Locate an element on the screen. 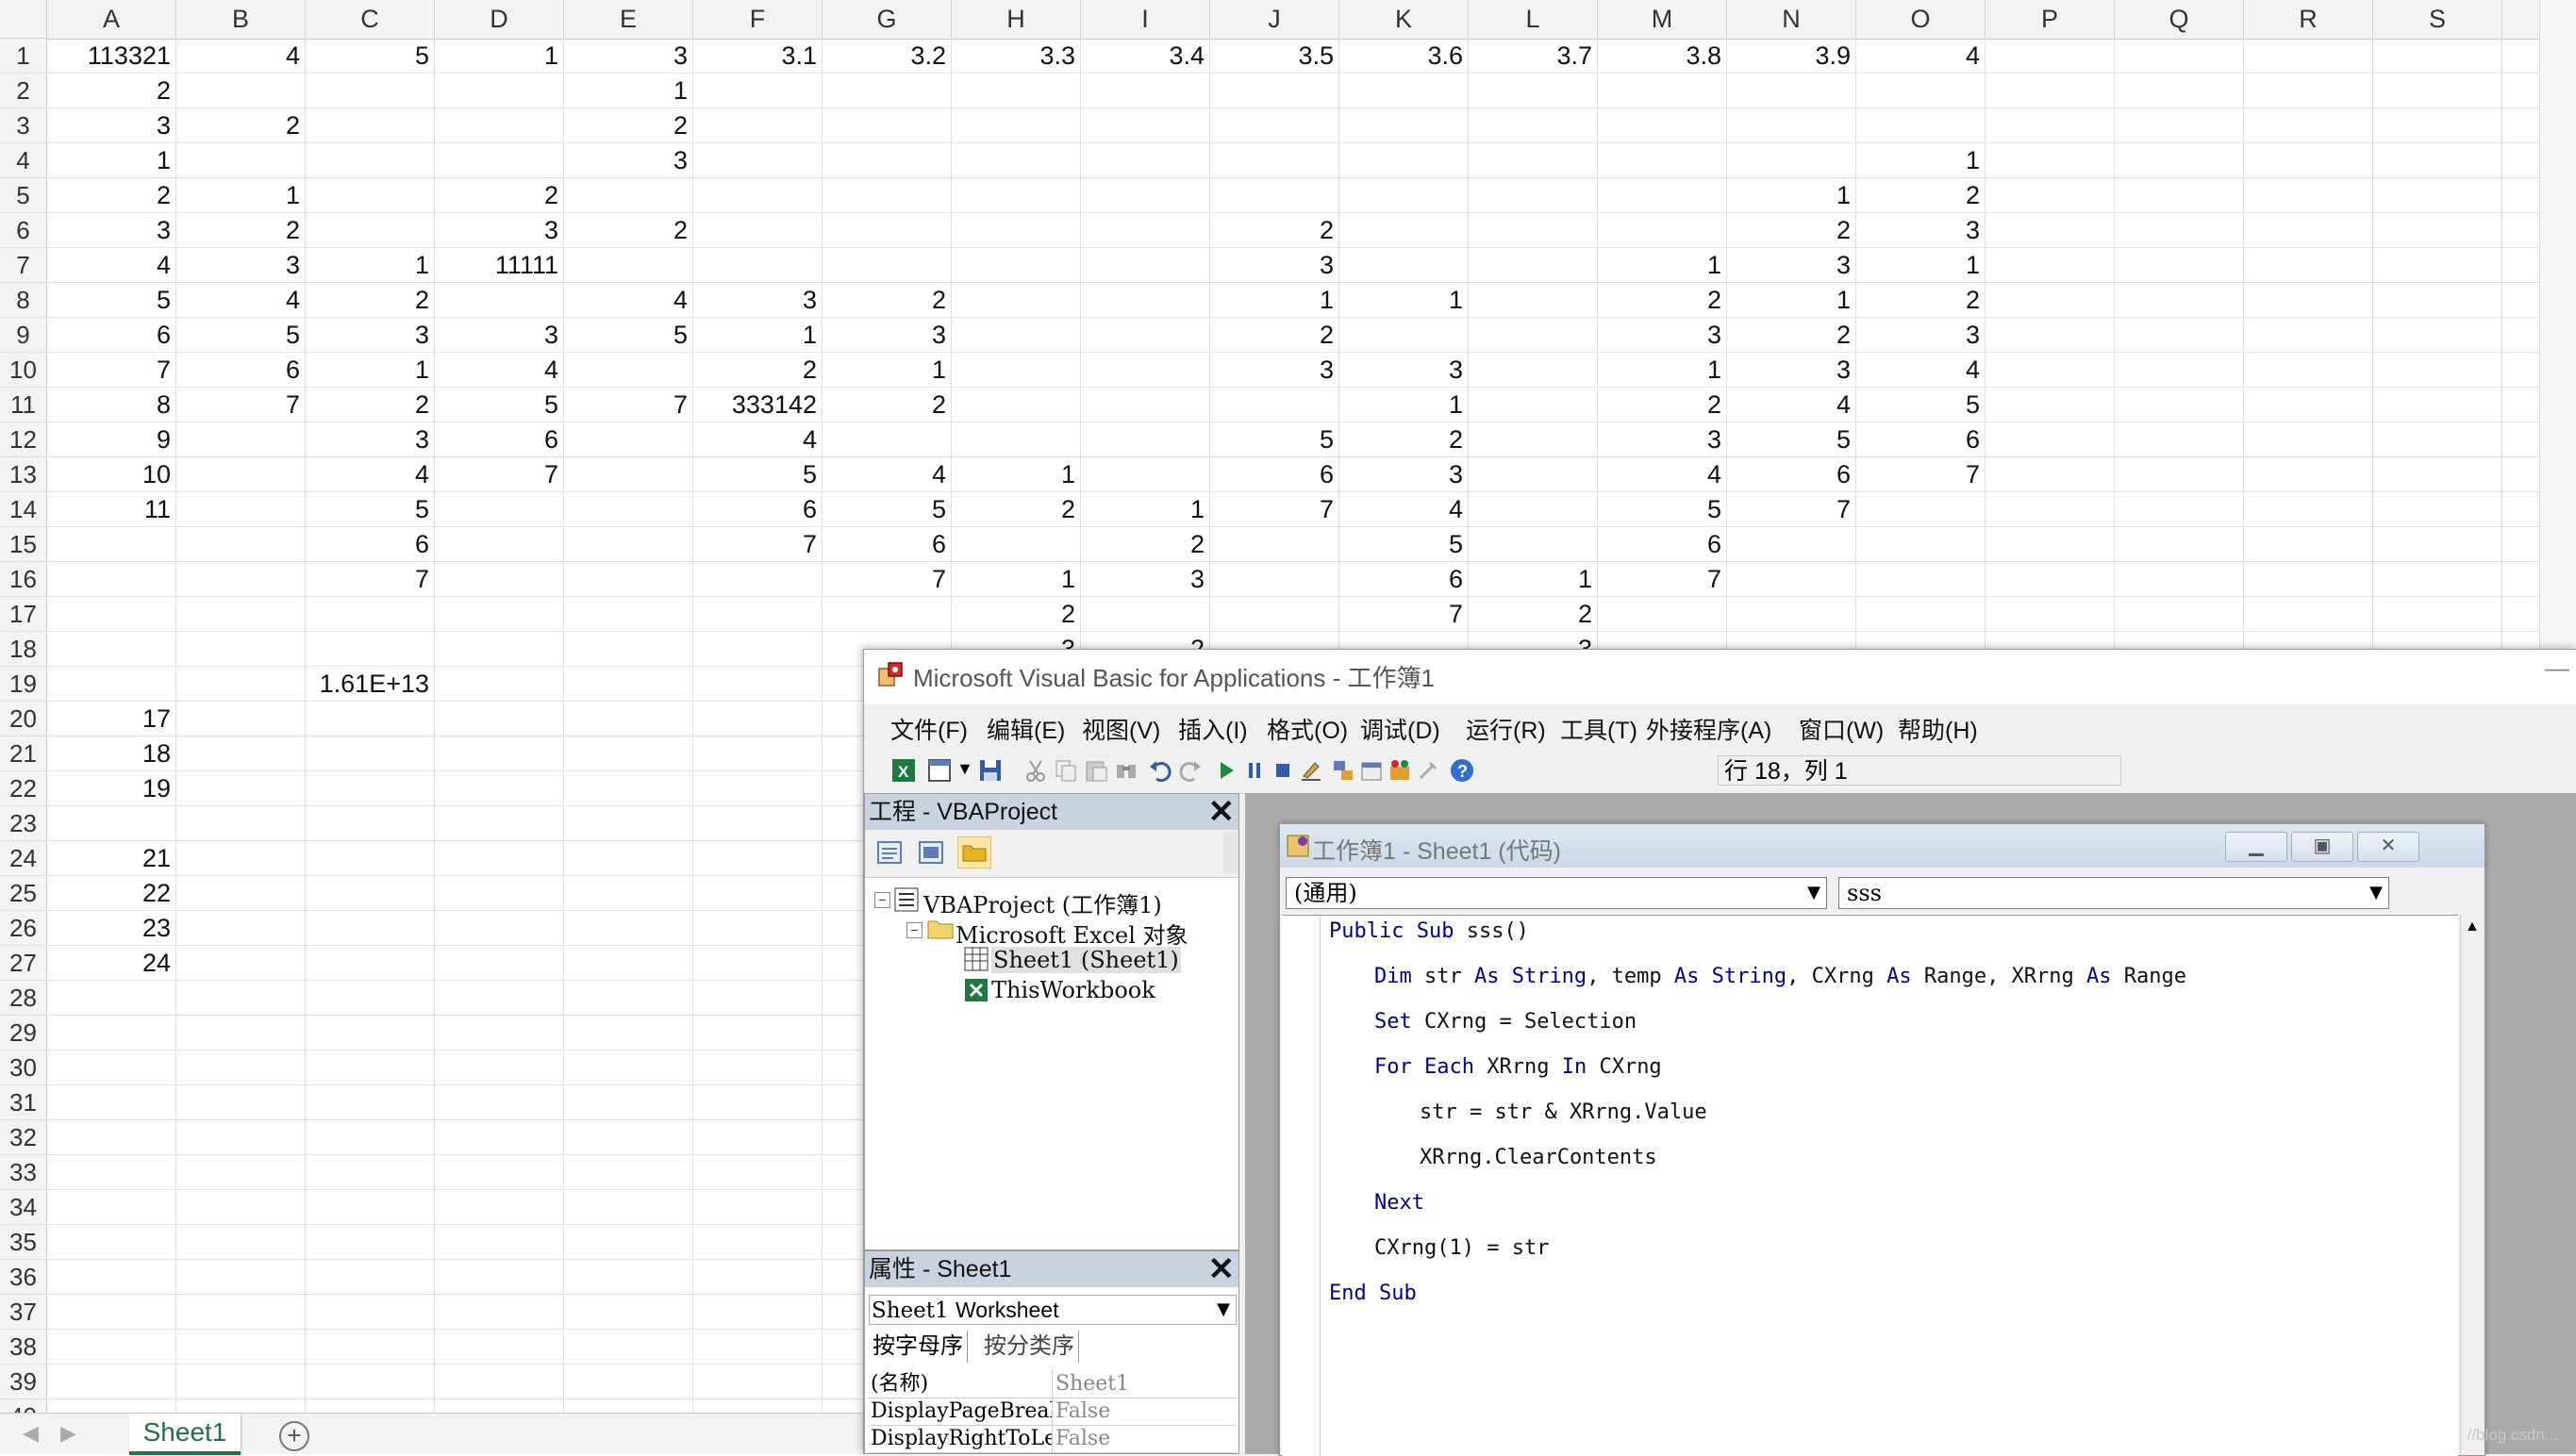 The height and width of the screenshot is (1456, 2576). code-close-button: ✕ is located at coordinates (2388, 847).